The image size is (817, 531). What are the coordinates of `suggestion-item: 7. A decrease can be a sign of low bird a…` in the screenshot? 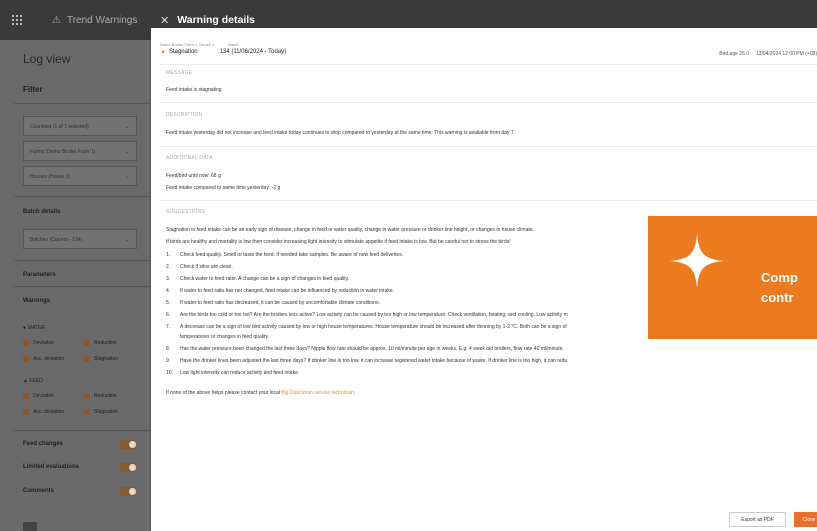 It's located at (366, 327).